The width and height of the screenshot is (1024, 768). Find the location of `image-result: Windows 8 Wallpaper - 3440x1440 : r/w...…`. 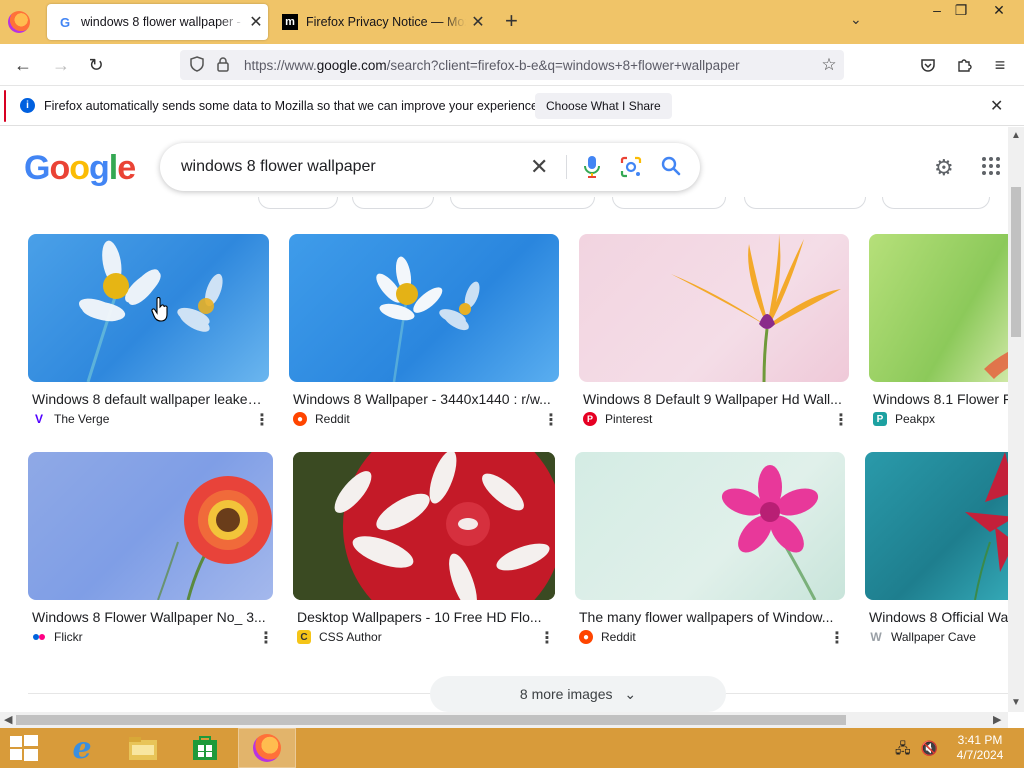

image-result: Windows 8 Wallpaper - 3440x1440 : r/w...… is located at coordinates (424, 334).